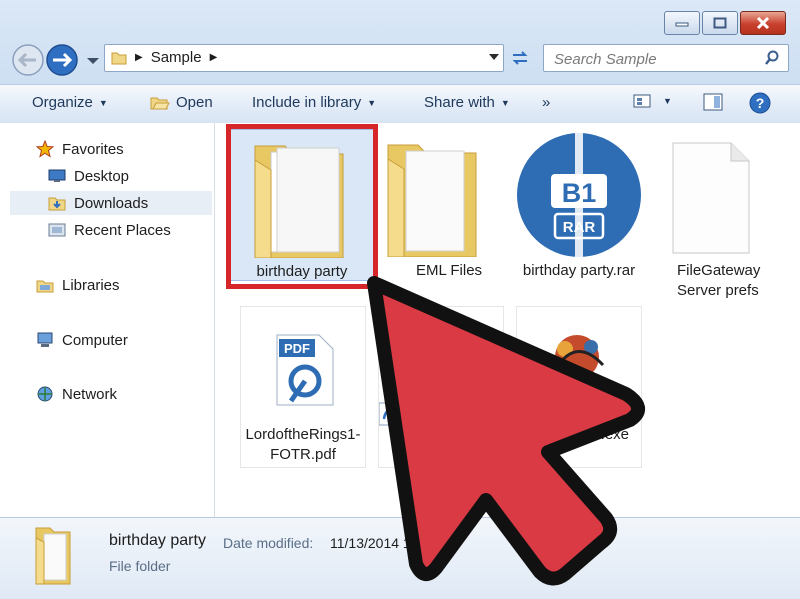 Image resolution: width=800 pixels, height=599 pixels. What do you see at coordinates (652, 101) in the screenshot?
I see `change-view-button: ▼` at bounding box center [652, 101].